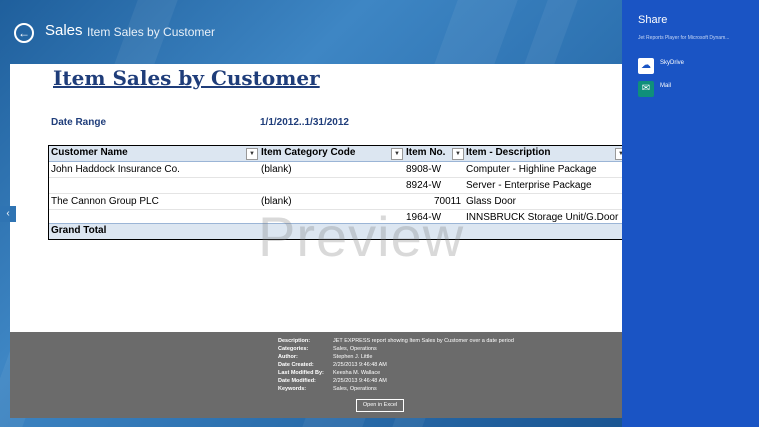  Describe the element at coordinates (311, 32) in the screenshot. I see `app-header: ← Sales Item Sales by Customer` at that location.